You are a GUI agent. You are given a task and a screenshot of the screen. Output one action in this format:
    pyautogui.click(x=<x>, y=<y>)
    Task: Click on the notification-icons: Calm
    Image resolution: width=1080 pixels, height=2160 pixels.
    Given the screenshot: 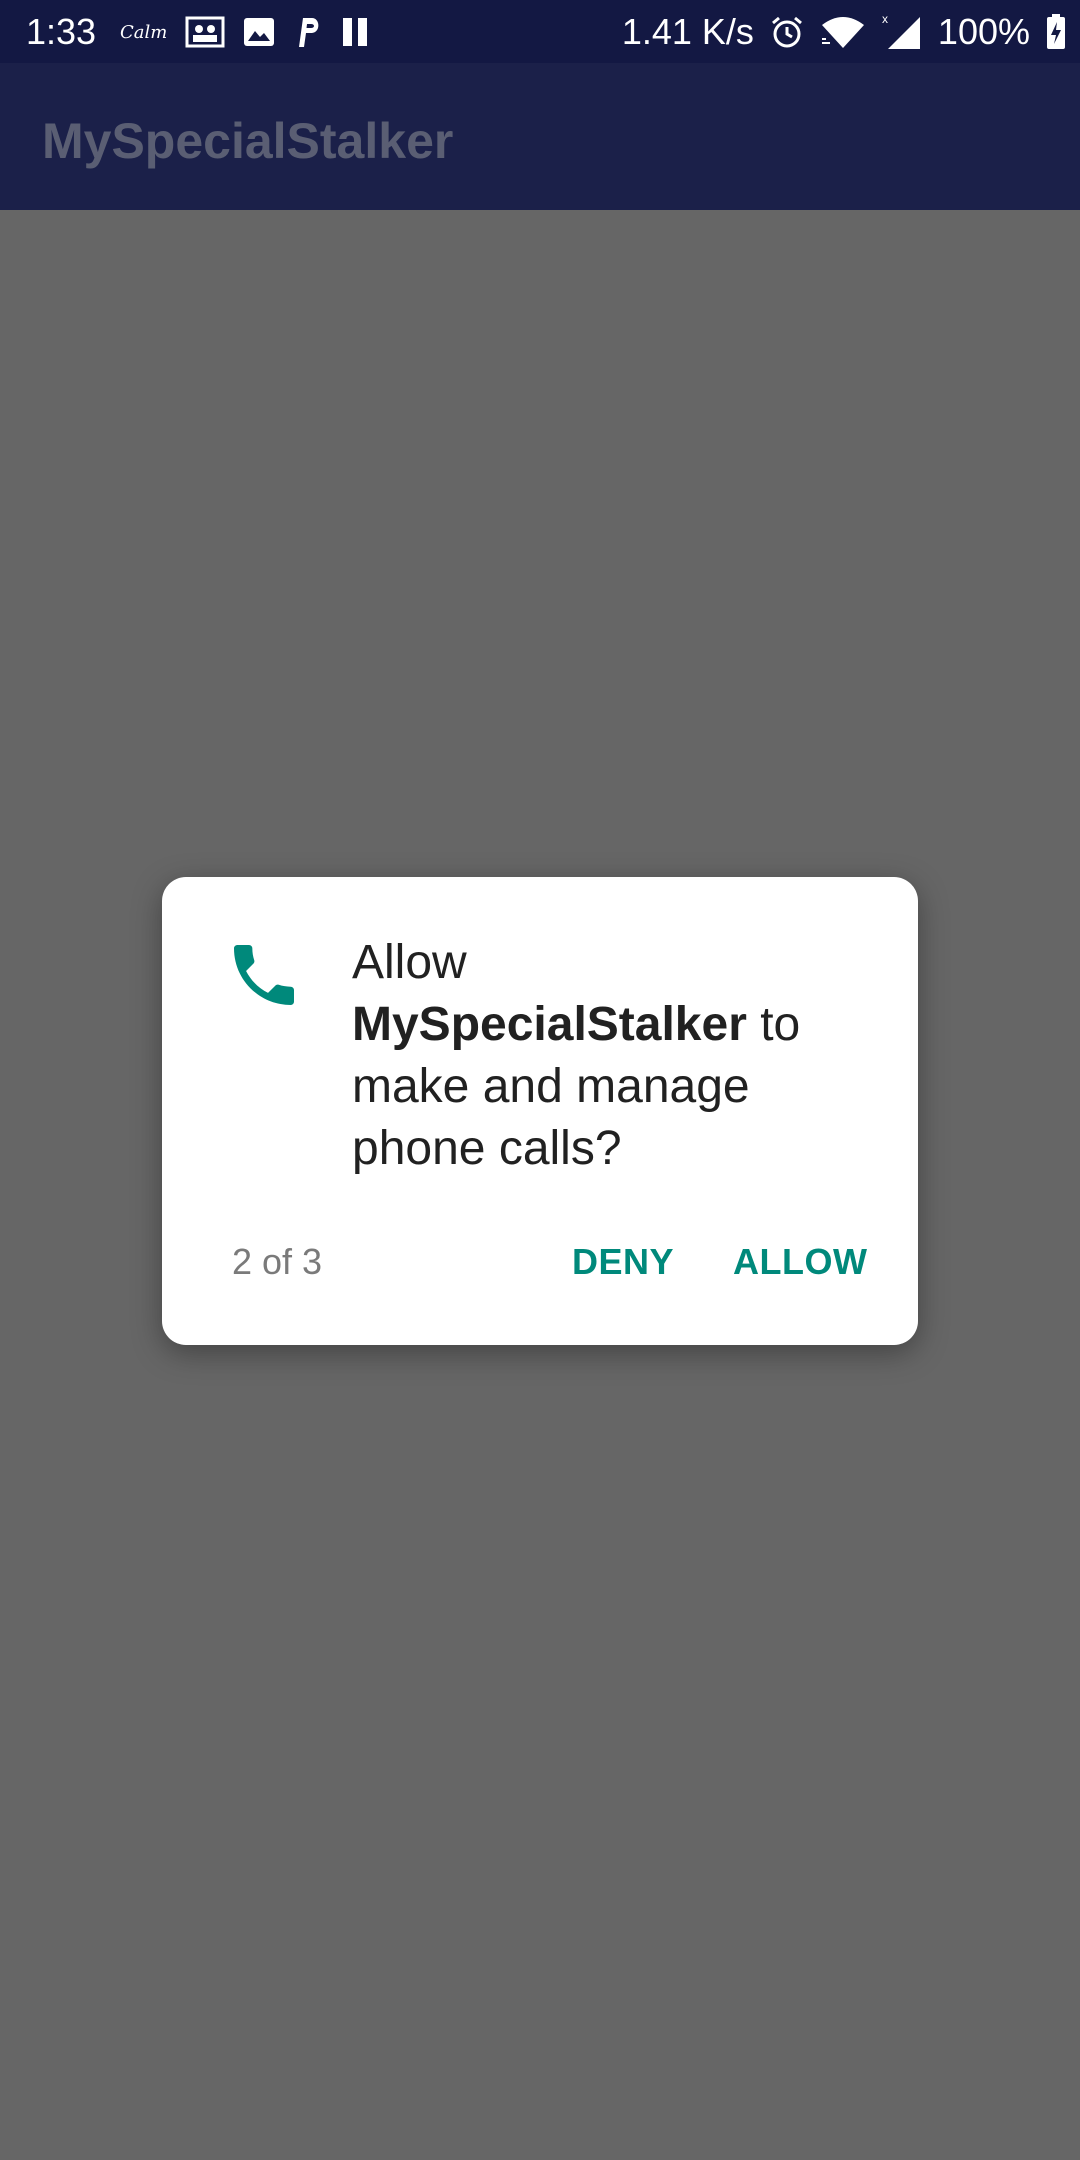 What is the action you would take?
    pyautogui.click(x=244, y=32)
    